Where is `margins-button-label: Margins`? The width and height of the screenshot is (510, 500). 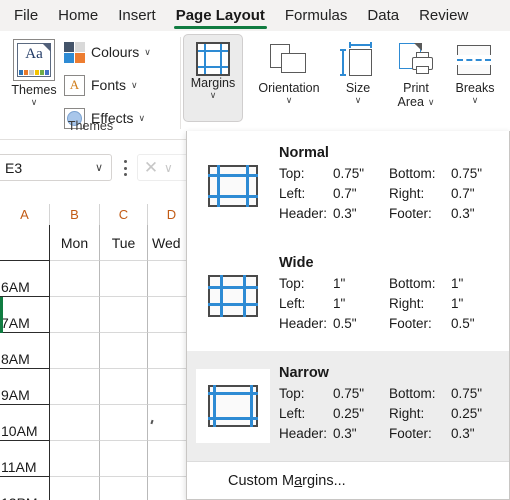
margins-button-label: Margins is located at coordinates (213, 83).